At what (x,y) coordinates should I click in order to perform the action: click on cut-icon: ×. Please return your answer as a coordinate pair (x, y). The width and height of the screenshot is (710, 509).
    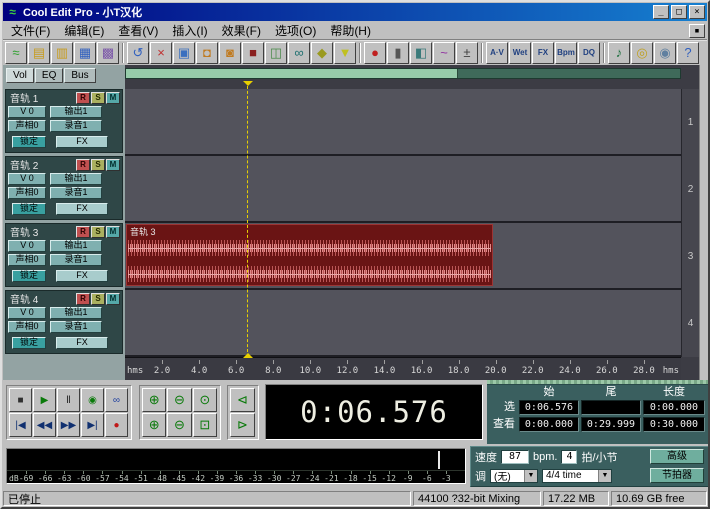
    Looking at the image, I should click on (161, 52).